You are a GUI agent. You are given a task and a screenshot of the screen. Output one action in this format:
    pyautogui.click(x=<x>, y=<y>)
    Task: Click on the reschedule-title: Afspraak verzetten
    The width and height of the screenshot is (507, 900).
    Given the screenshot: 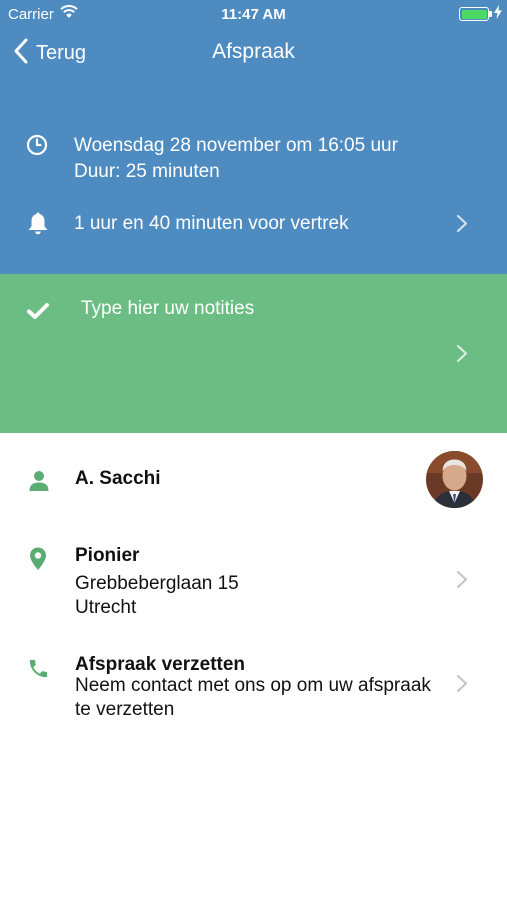 What is the action you would take?
    pyautogui.click(x=160, y=664)
    